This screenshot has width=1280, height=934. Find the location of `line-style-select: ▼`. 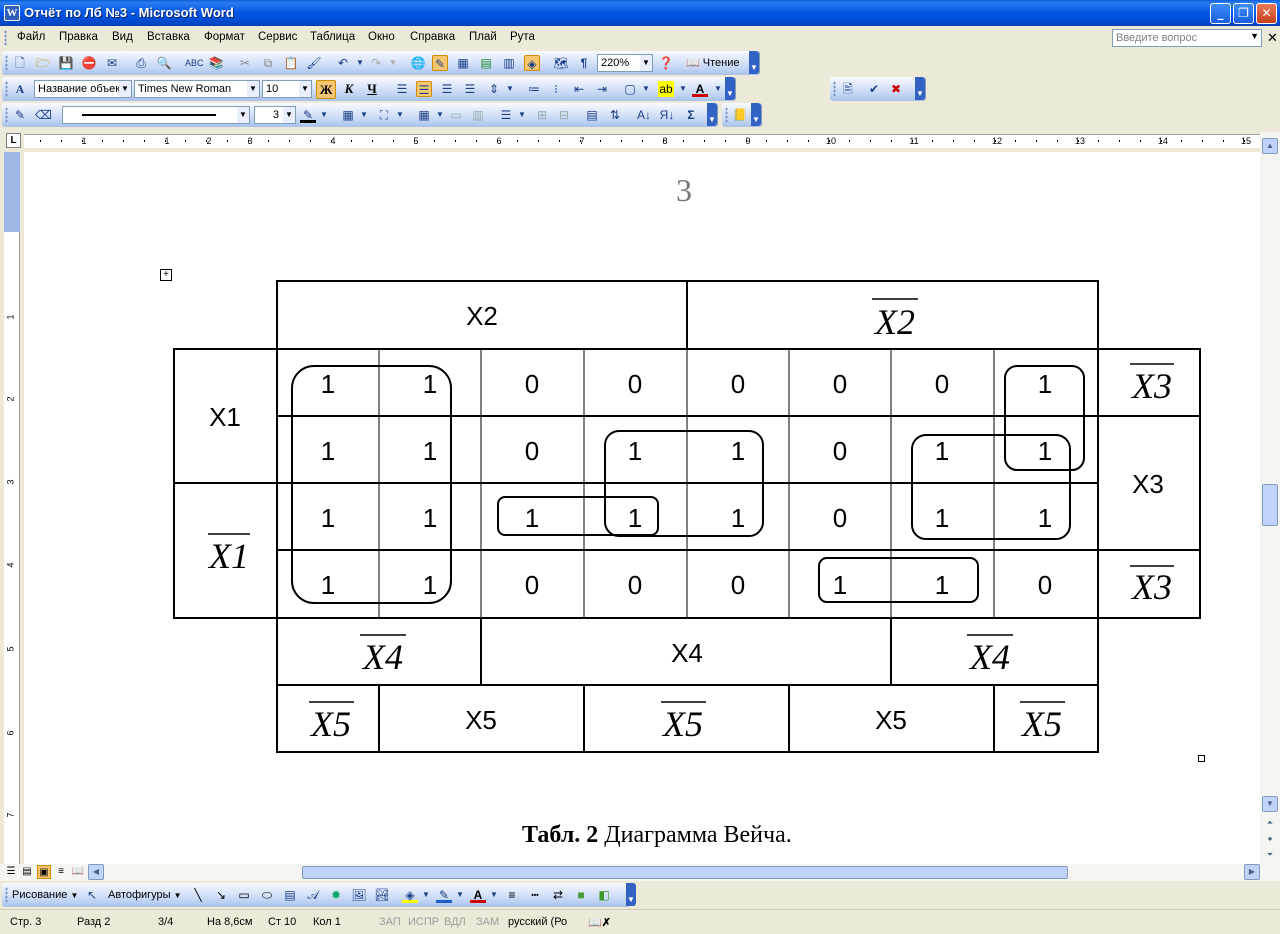

line-style-select: ▼ is located at coordinates (156, 115).